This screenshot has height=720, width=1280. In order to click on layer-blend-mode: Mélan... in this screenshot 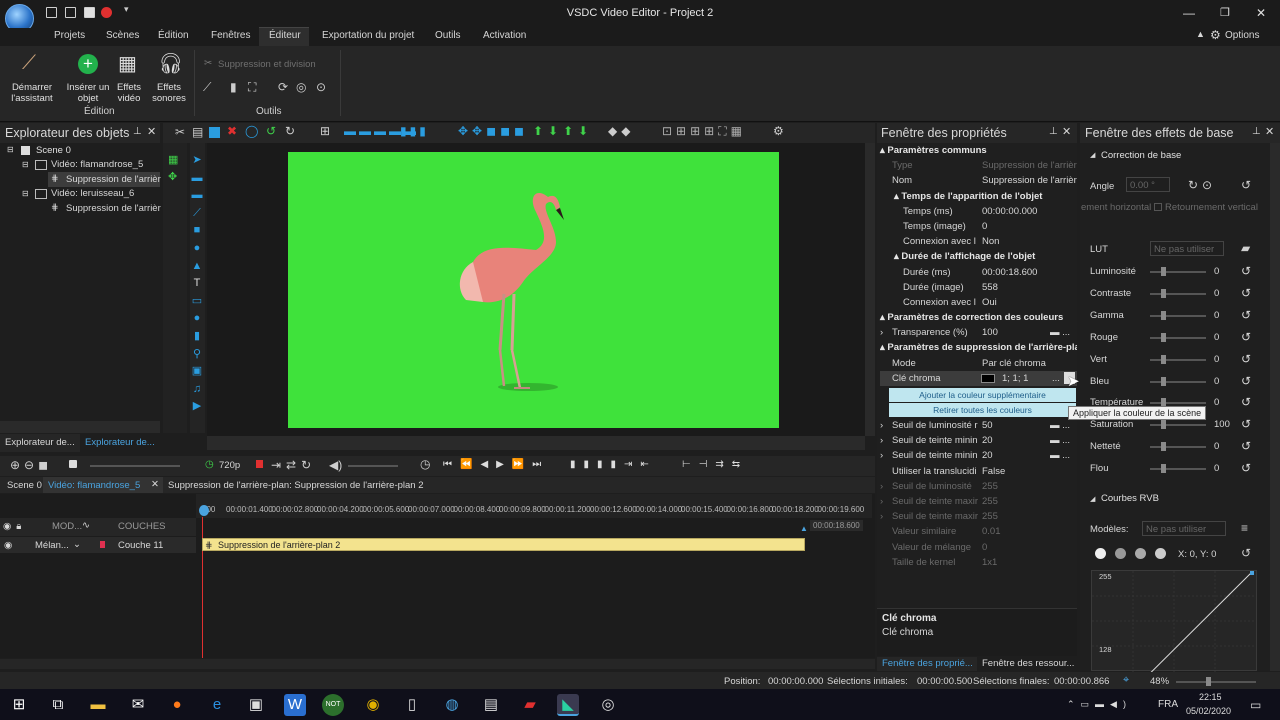, I will do `click(52, 545)`.